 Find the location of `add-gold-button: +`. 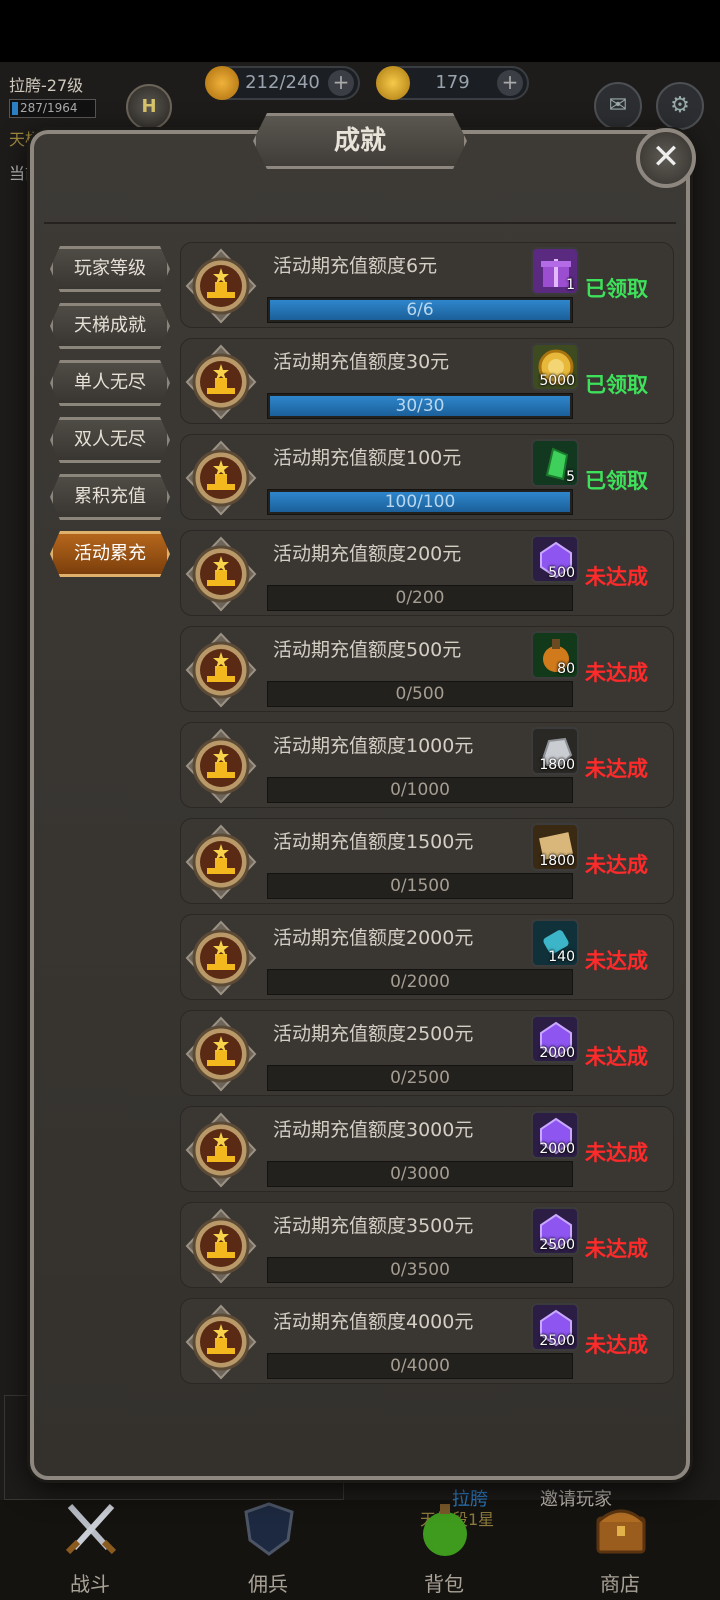

add-gold-button: + is located at coordinates (510, 83).